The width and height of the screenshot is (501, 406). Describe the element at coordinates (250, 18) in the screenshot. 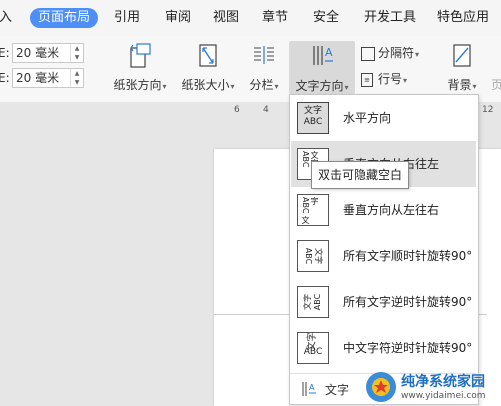

I see `menu-bar: 入 页面布局 引用 审阅 视图 章节 安全 开发工具 特色应用` at that location.